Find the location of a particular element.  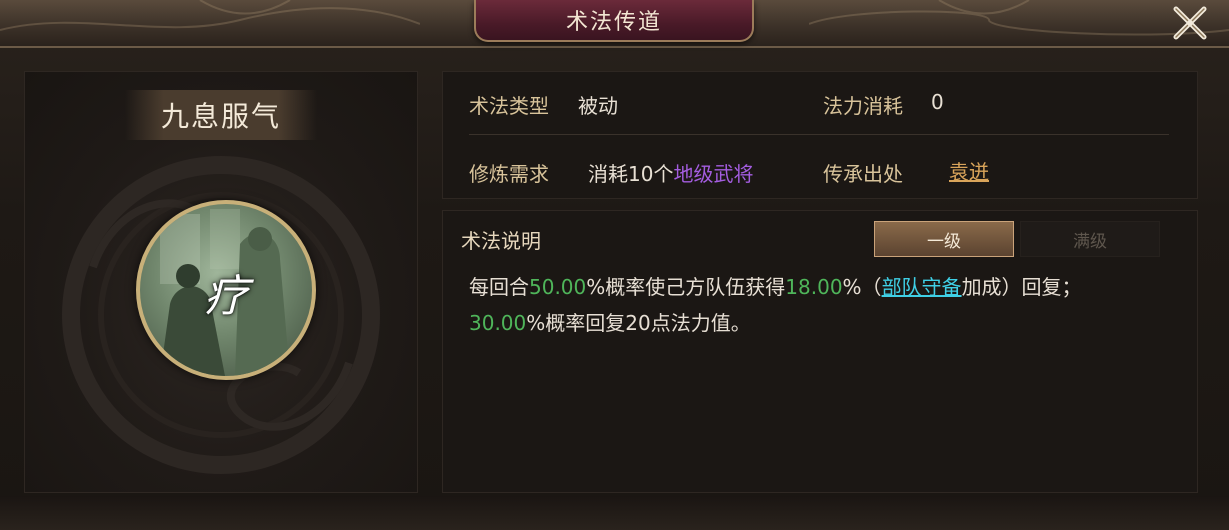

type-value: 被动 is located at coordinates (598, 106).